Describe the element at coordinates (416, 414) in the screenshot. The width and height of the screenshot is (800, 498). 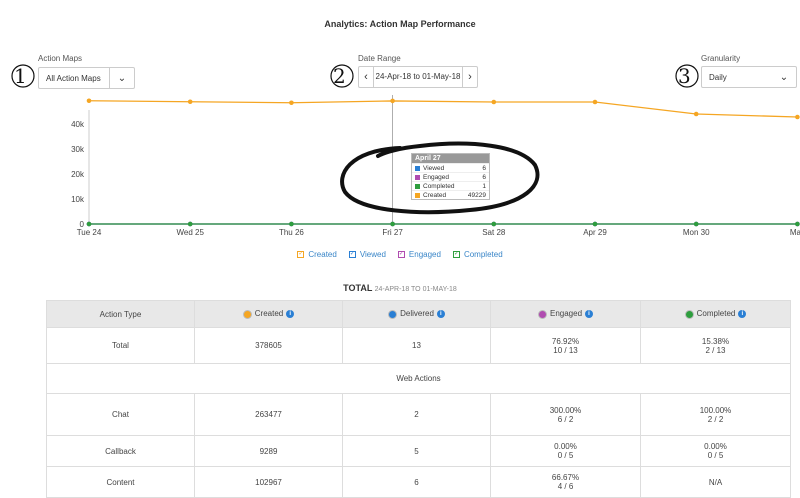
I see `delivered-cell: 2` at that location.